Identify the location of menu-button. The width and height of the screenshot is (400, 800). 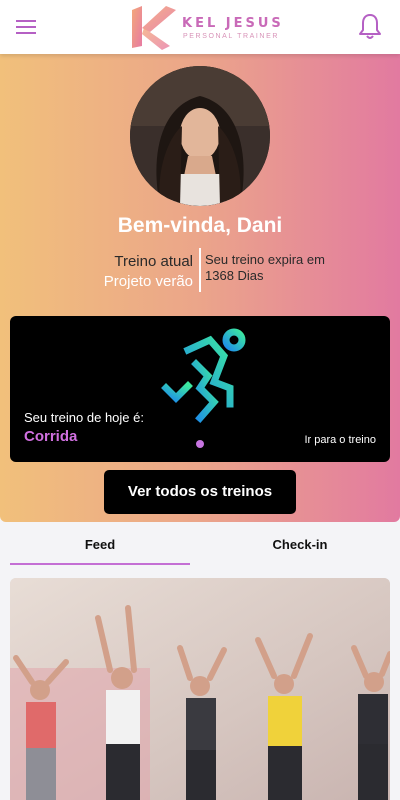
(27, 27).